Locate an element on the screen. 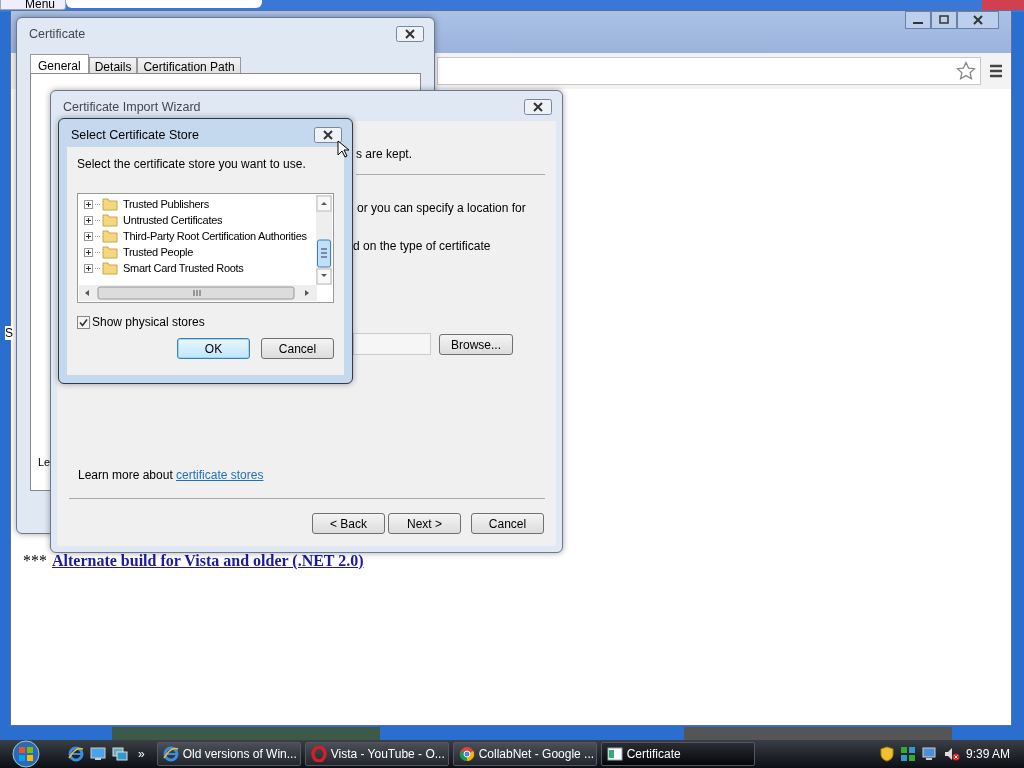 Image resolution: width=1024 pixels, height=768 pixels. network-grid-icon is located at coordinates (907, 754).